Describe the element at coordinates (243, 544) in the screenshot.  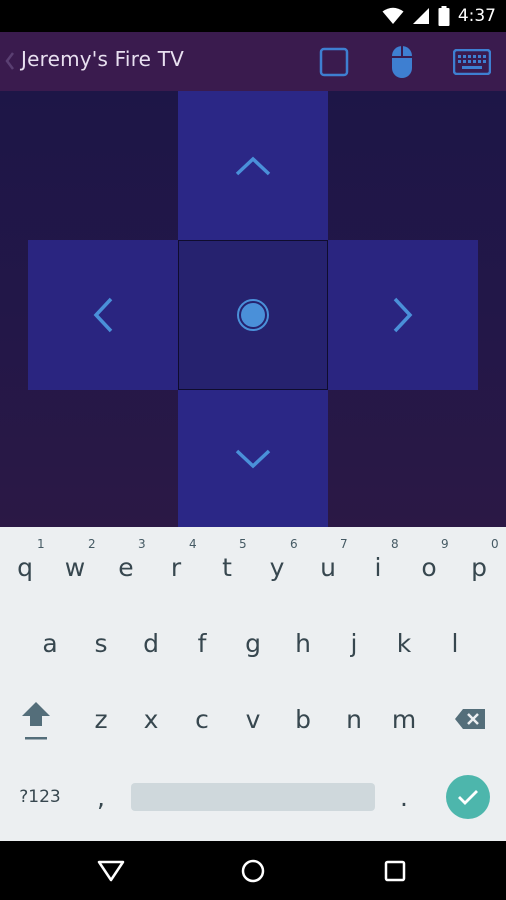
I see `key-hint: 5` at that location.